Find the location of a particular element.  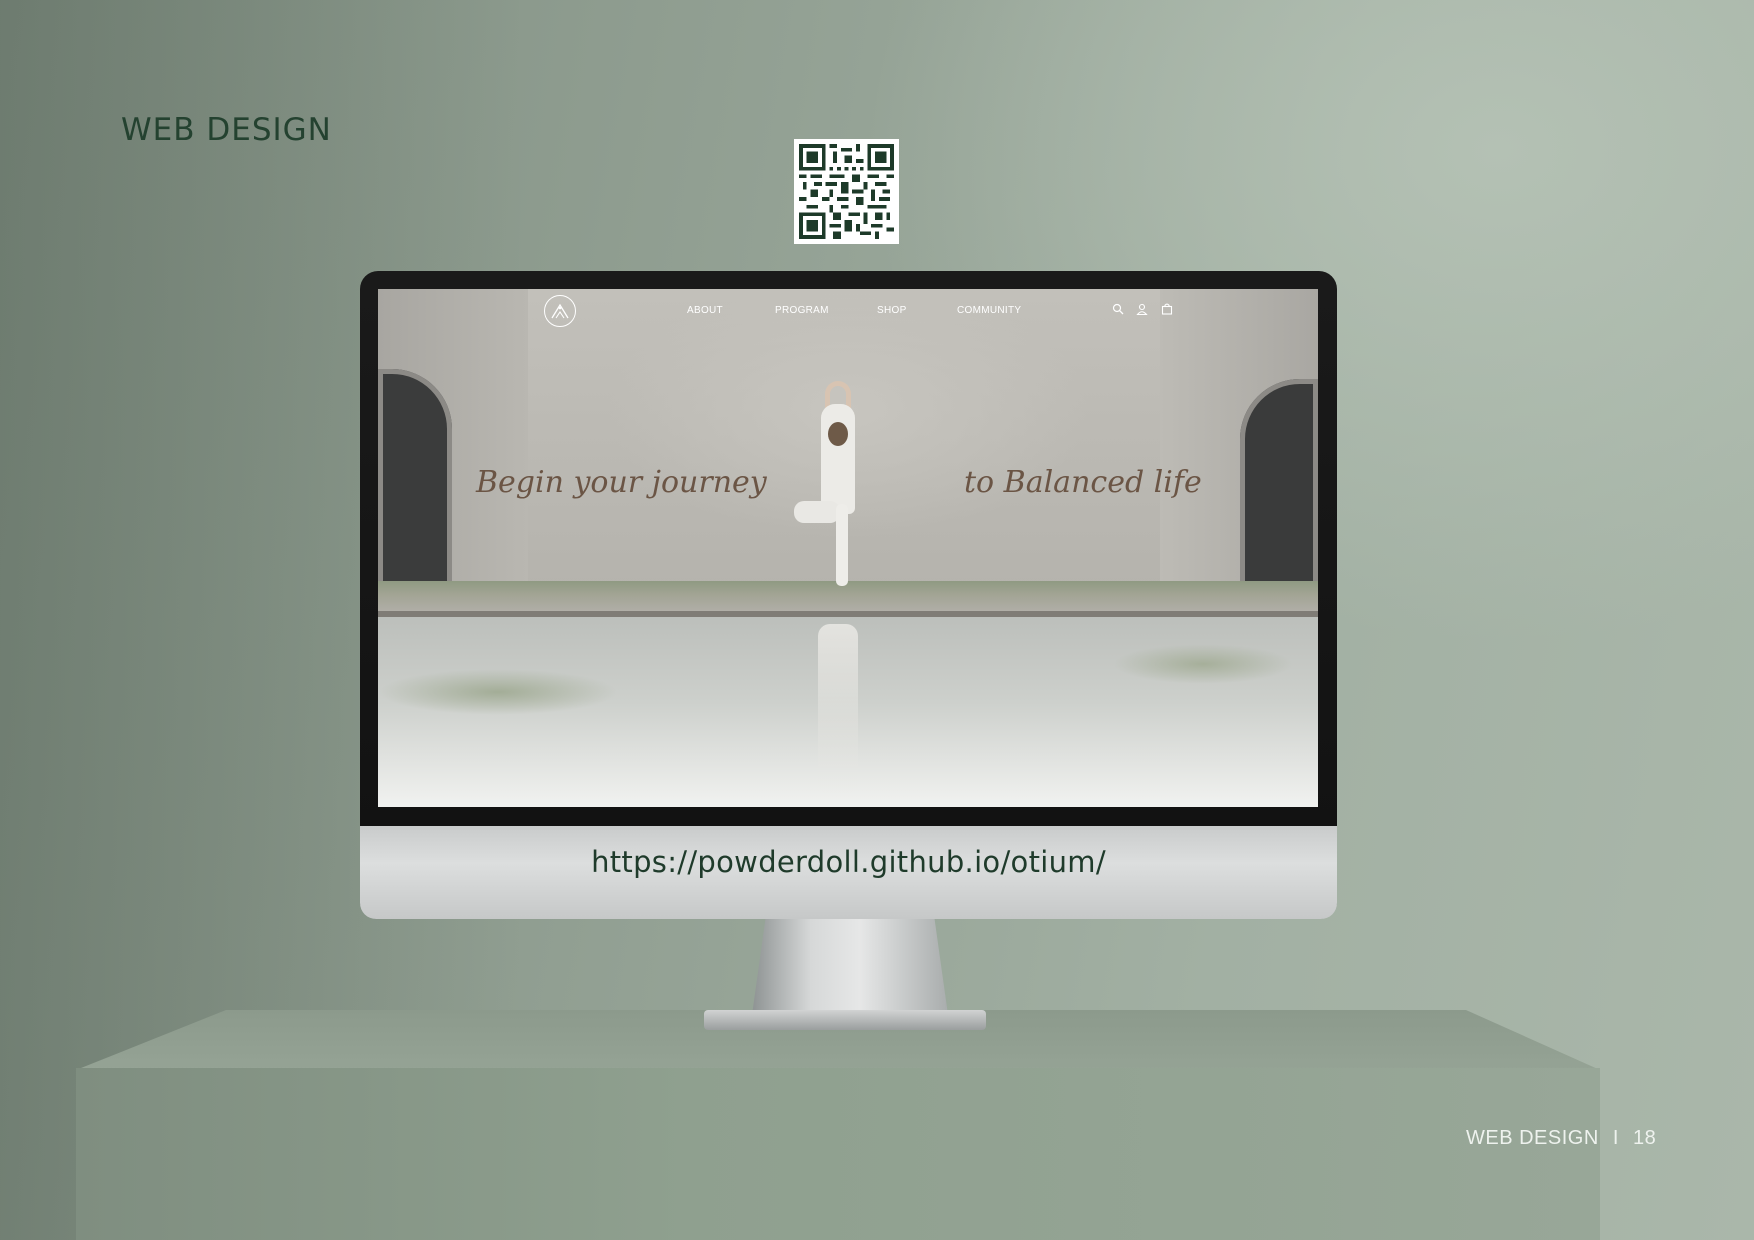

page-title: WEB DESIGN is located at coordinates (226, 130).